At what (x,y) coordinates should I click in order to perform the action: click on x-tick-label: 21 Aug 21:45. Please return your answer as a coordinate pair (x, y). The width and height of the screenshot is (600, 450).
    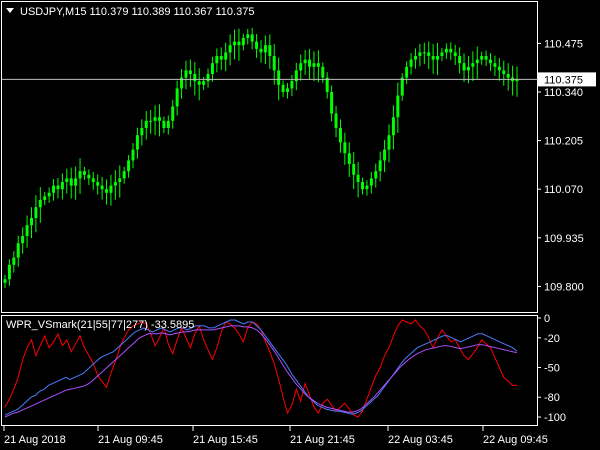
    Looking at the image, I should click on (322, 440).